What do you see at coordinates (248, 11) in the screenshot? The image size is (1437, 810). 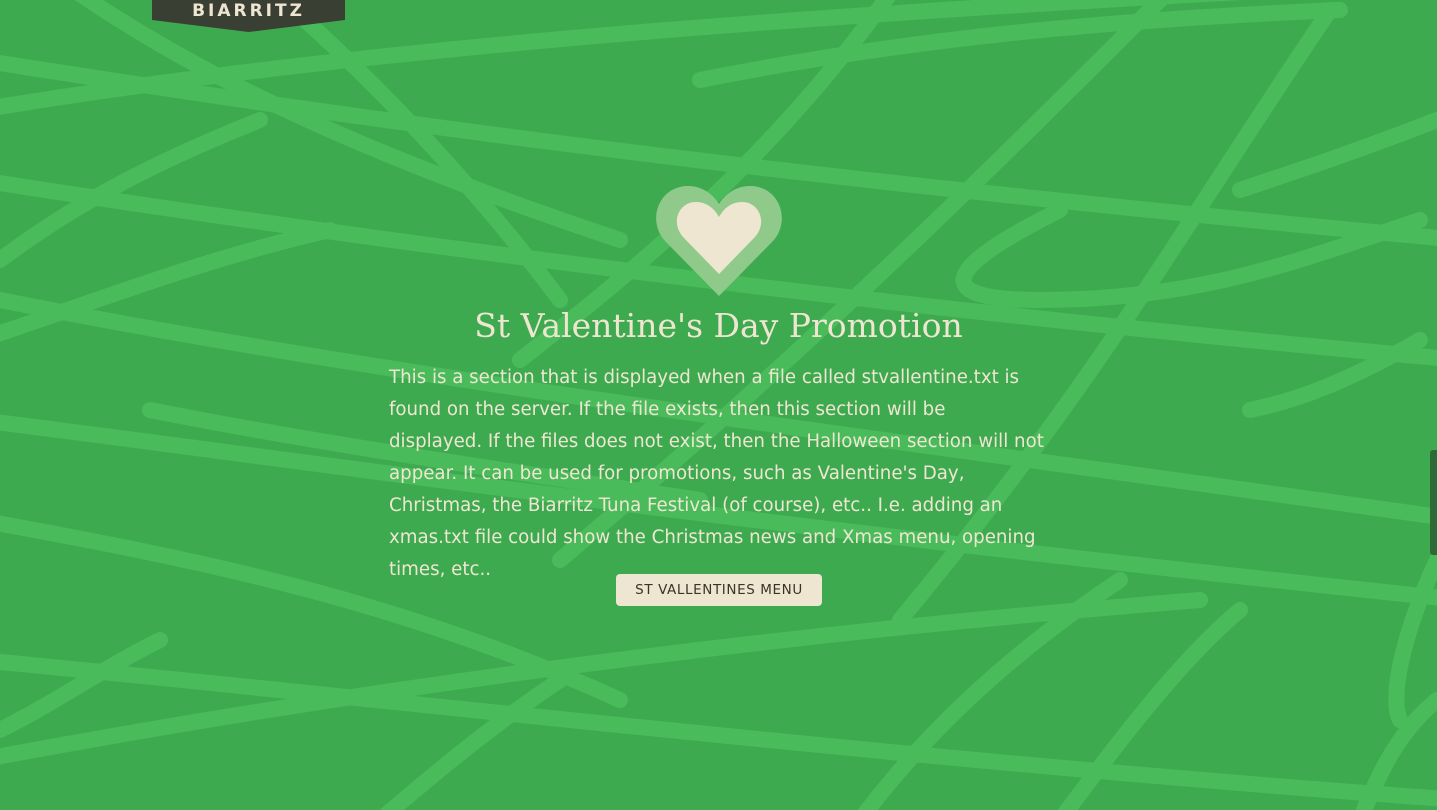 I see `logo-text: BIARRITZ` at bounding box center [248, 11].